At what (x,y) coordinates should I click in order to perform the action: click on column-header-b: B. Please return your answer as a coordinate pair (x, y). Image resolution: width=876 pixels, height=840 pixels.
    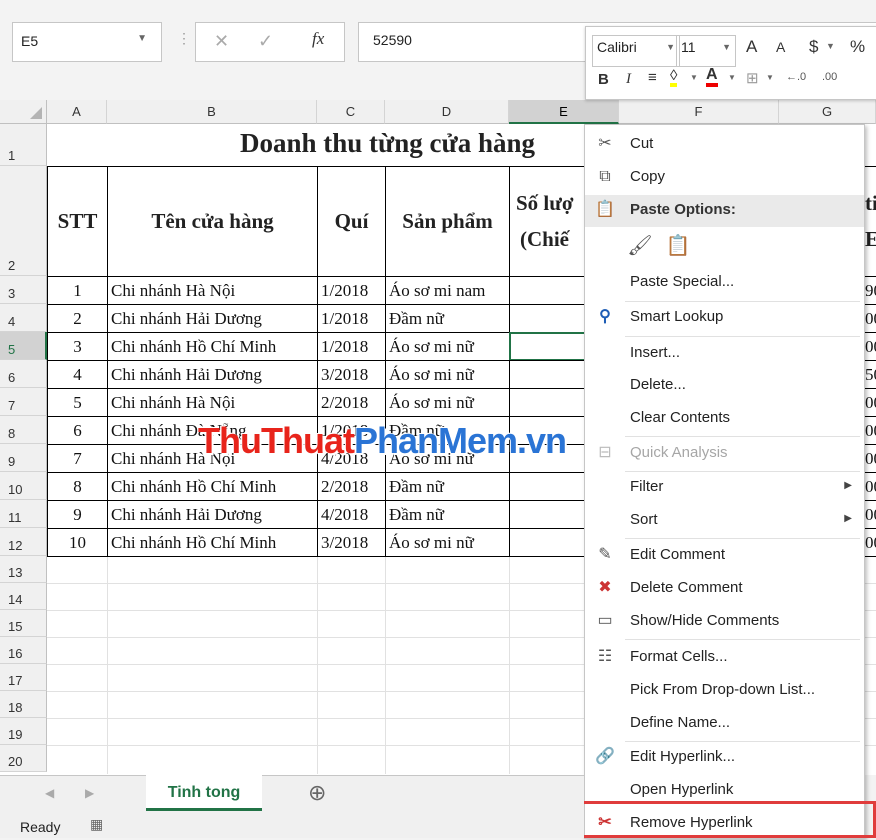
    Looking at the image, I should click on (212, 112).